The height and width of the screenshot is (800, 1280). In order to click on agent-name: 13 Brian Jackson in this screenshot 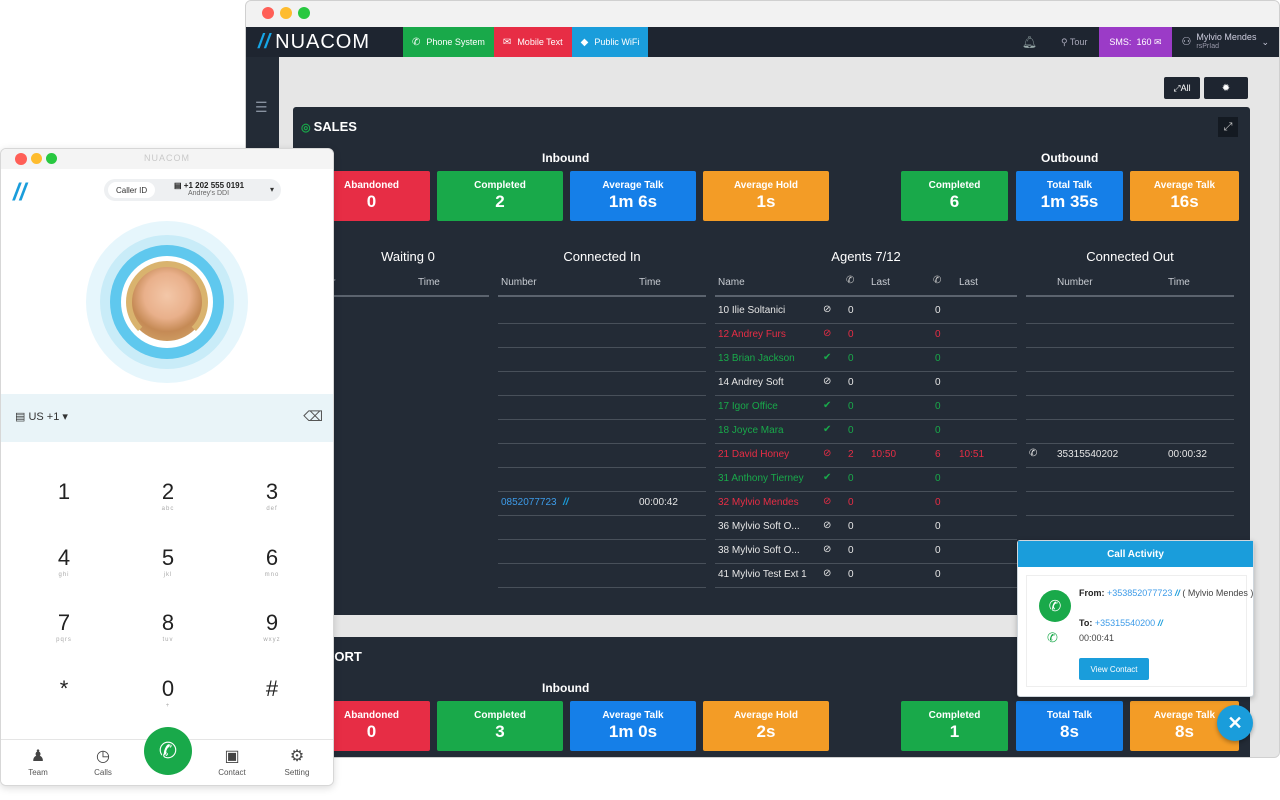, I will do `click(756, 358)`.